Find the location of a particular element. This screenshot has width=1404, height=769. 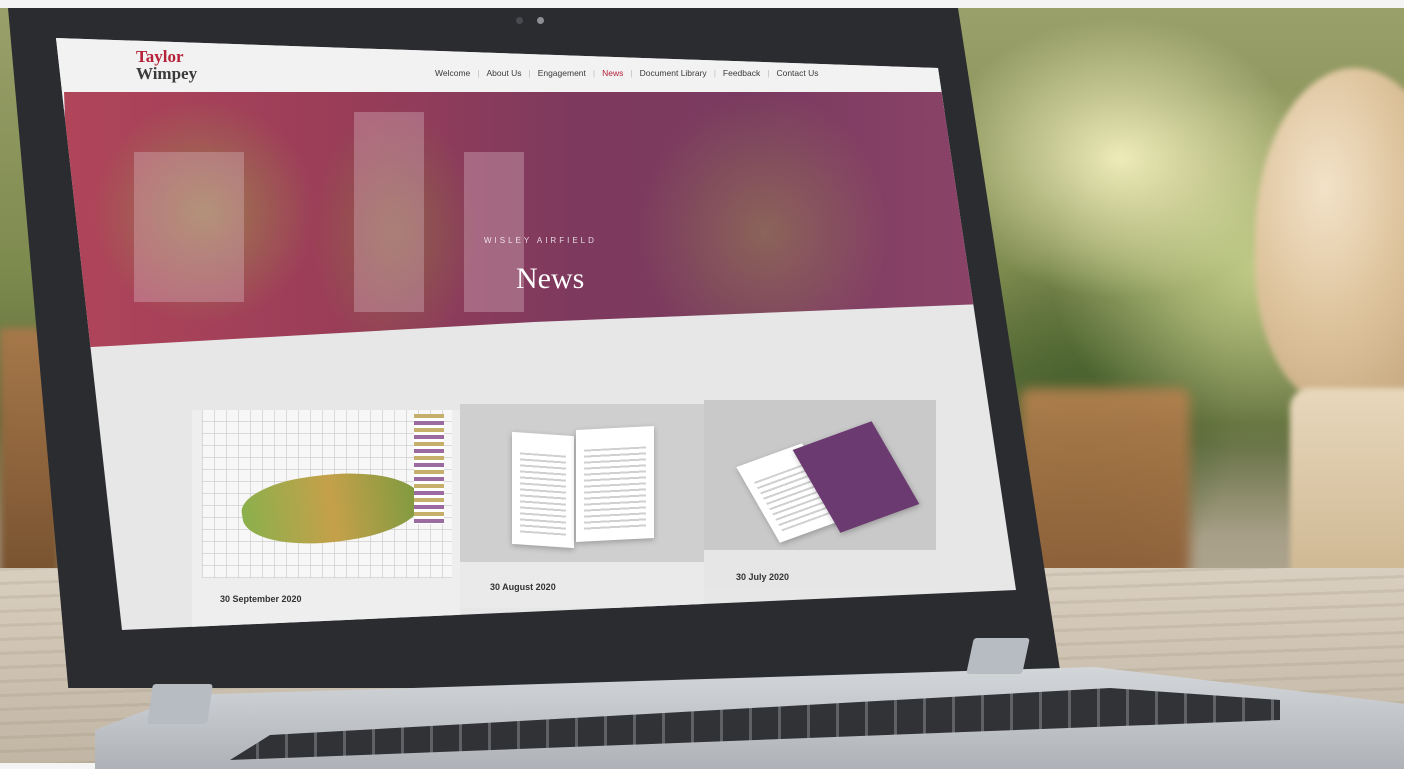

logo-text-top: Taylor is located at coordinates (160, 56).